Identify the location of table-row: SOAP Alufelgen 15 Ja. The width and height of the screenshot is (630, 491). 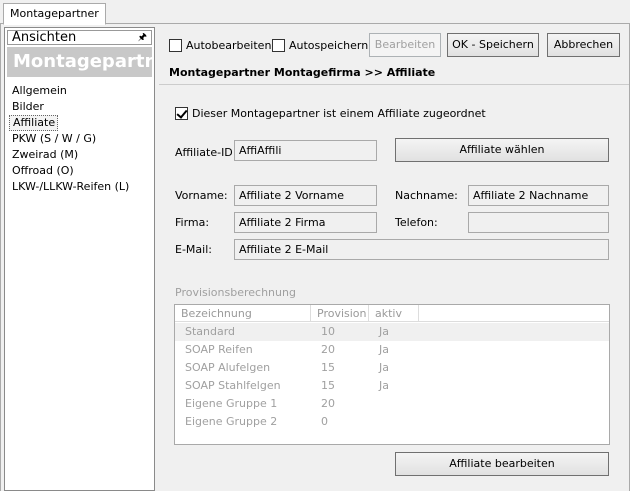
(392, 368).